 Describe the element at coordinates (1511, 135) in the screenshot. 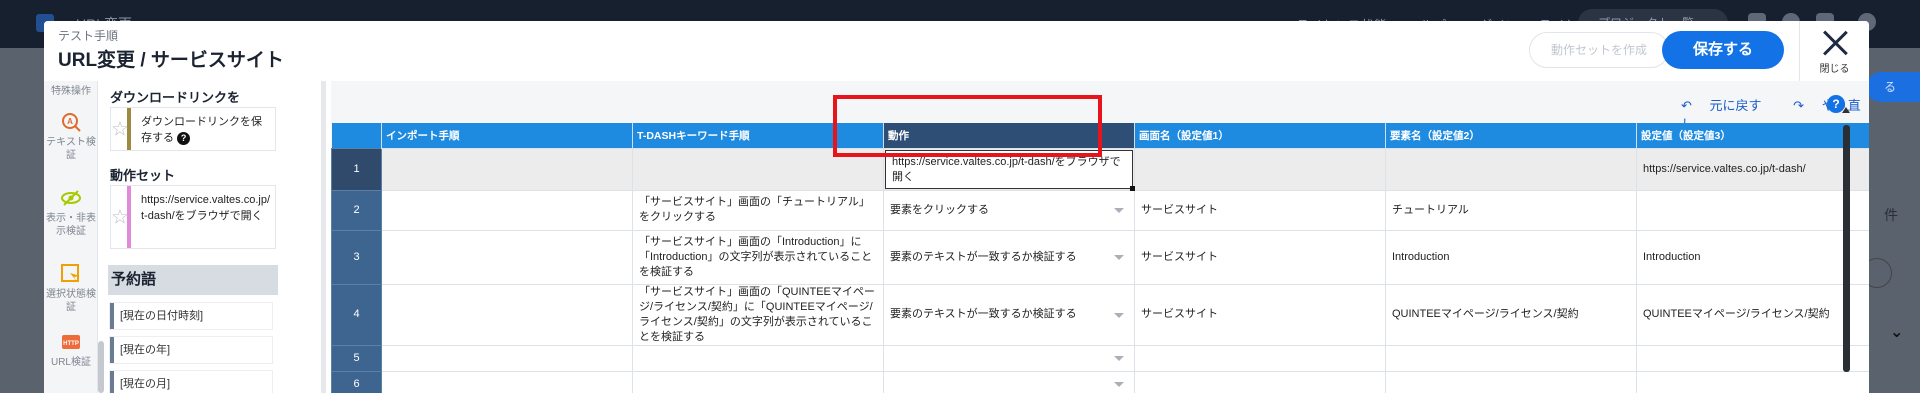

I see `column-header-element: 要素名（設定値2）` at that location.